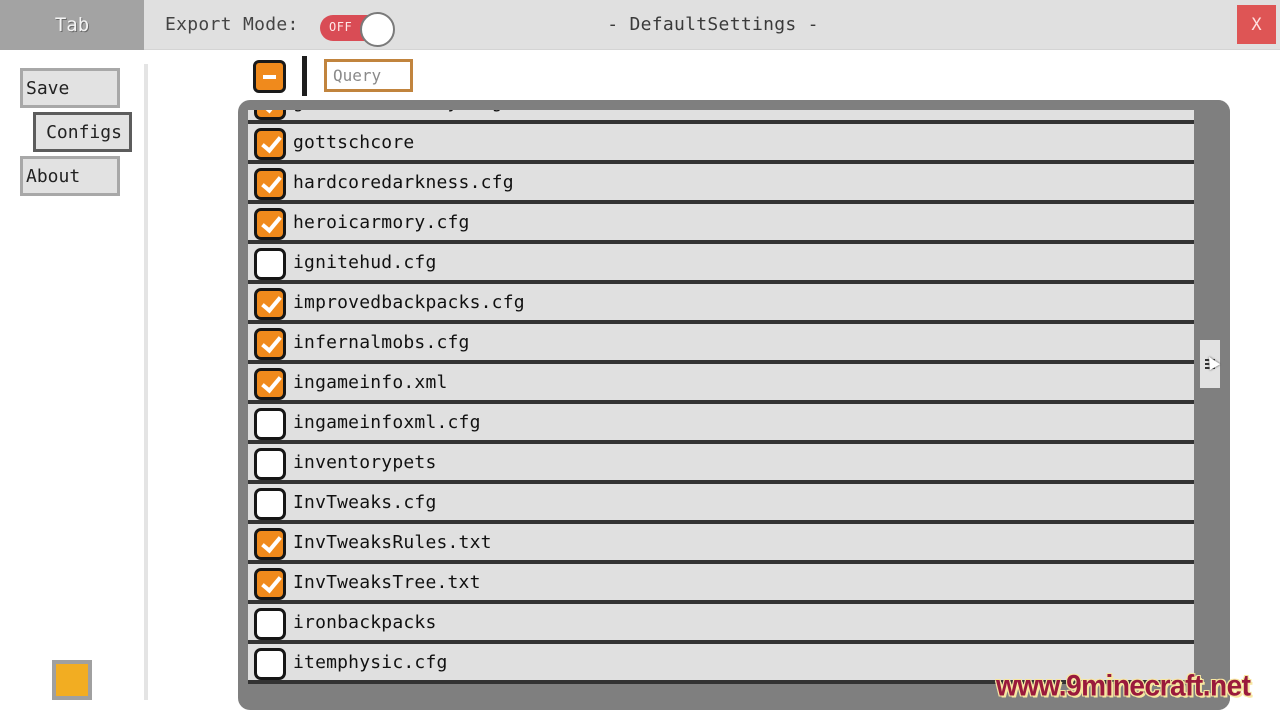  What do you see at coordinates (721, 184) in the screenshot?
I see `config-list-item: hardcoredarkness.cfg` at bounding box center [721, 184].